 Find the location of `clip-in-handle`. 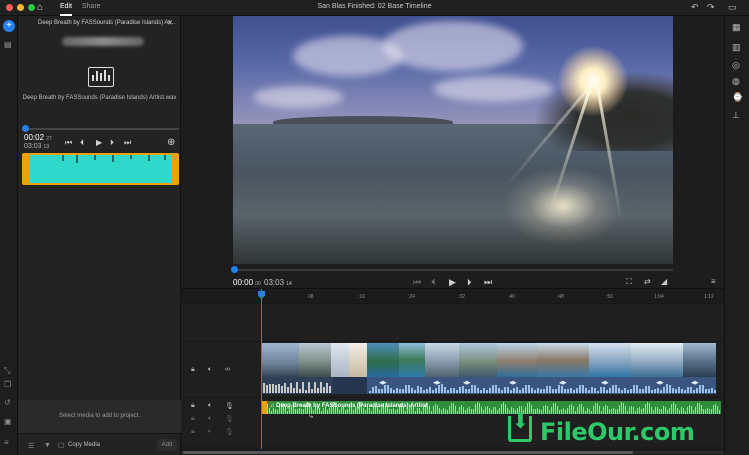

clip-in-handle is located at coordinates (27, 169).